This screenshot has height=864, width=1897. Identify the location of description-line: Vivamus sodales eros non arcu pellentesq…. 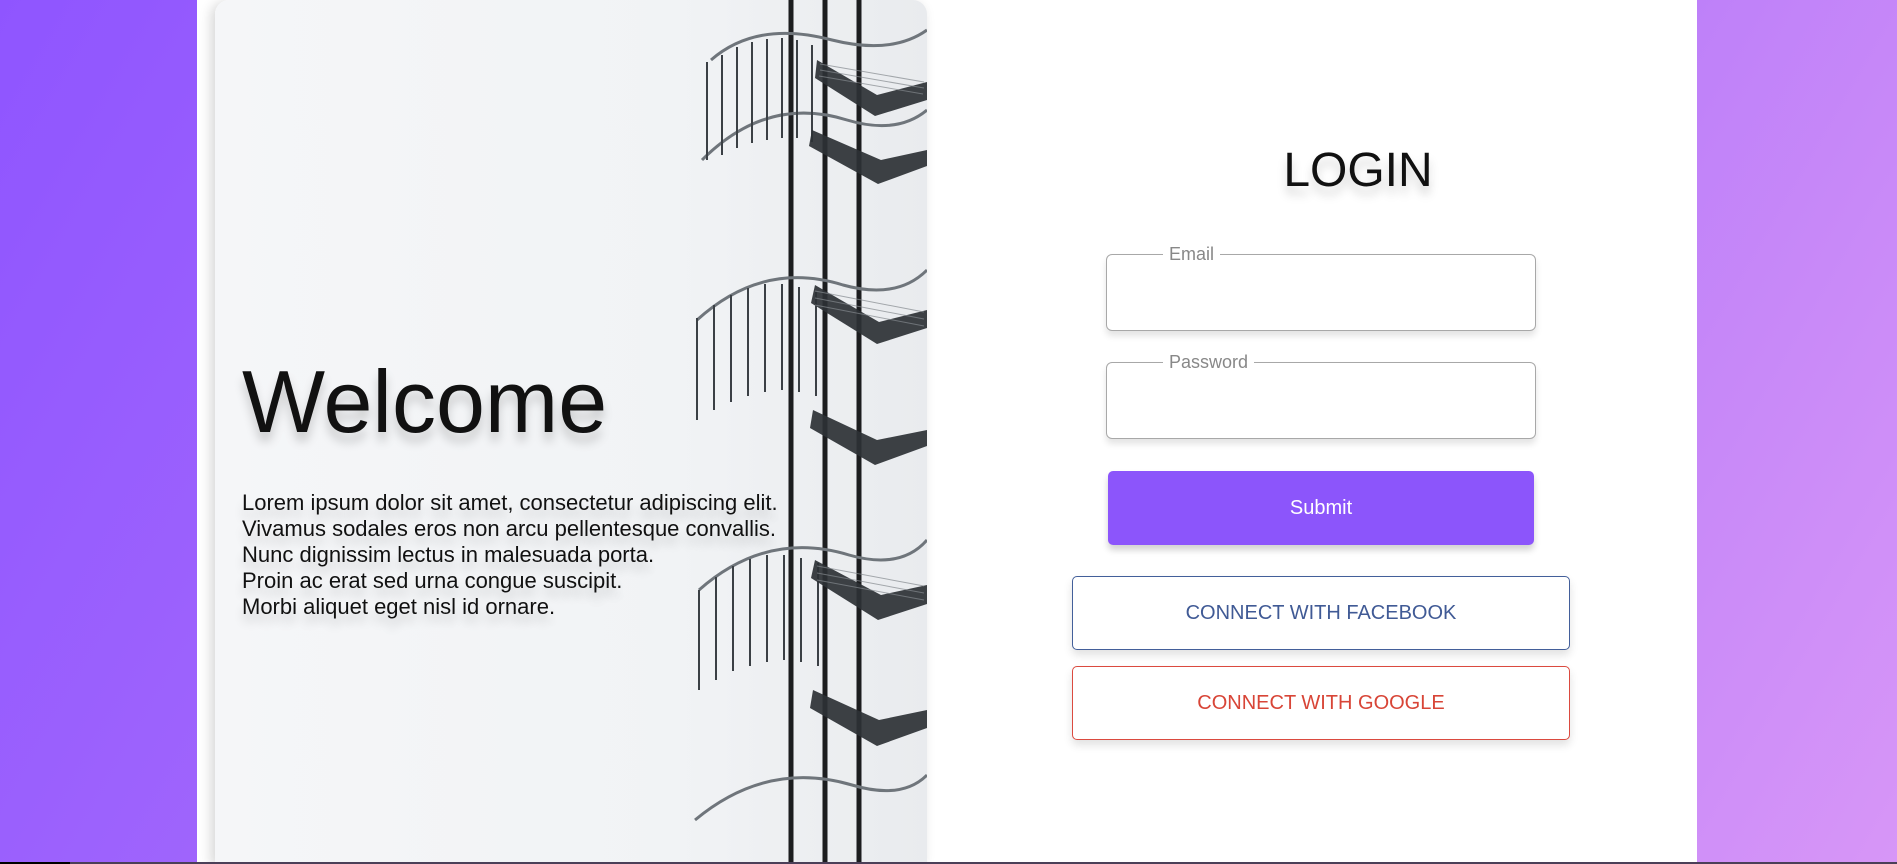
(509, 528).